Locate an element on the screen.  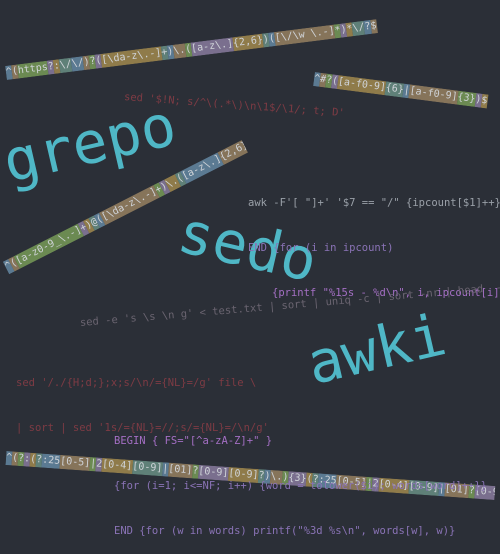
word-grep: grepo is located at coordinates (91, 143).